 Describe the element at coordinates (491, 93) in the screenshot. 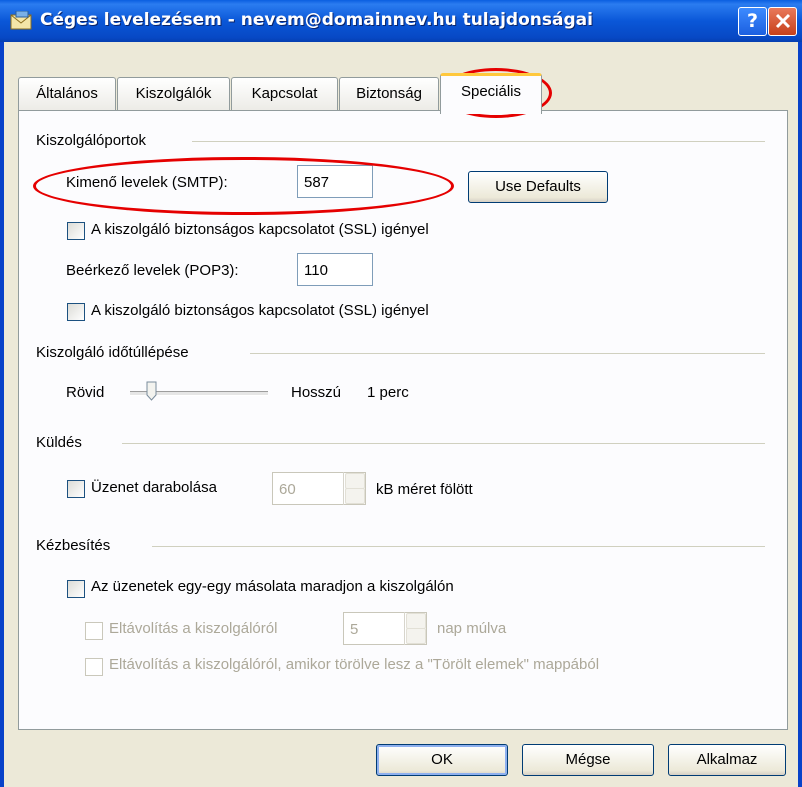

I see `tab-advanced: Speciális` at that location.